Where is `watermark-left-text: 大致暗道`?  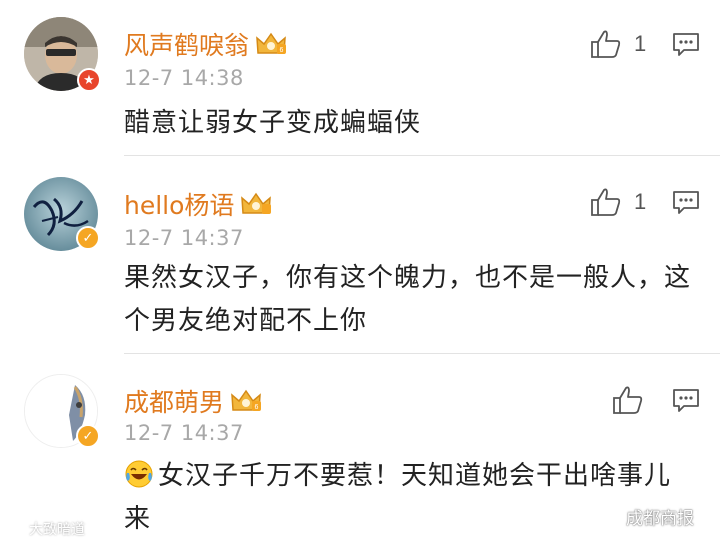
watermark-left-text: 大致暗道 is located at coordinates (57, 530).